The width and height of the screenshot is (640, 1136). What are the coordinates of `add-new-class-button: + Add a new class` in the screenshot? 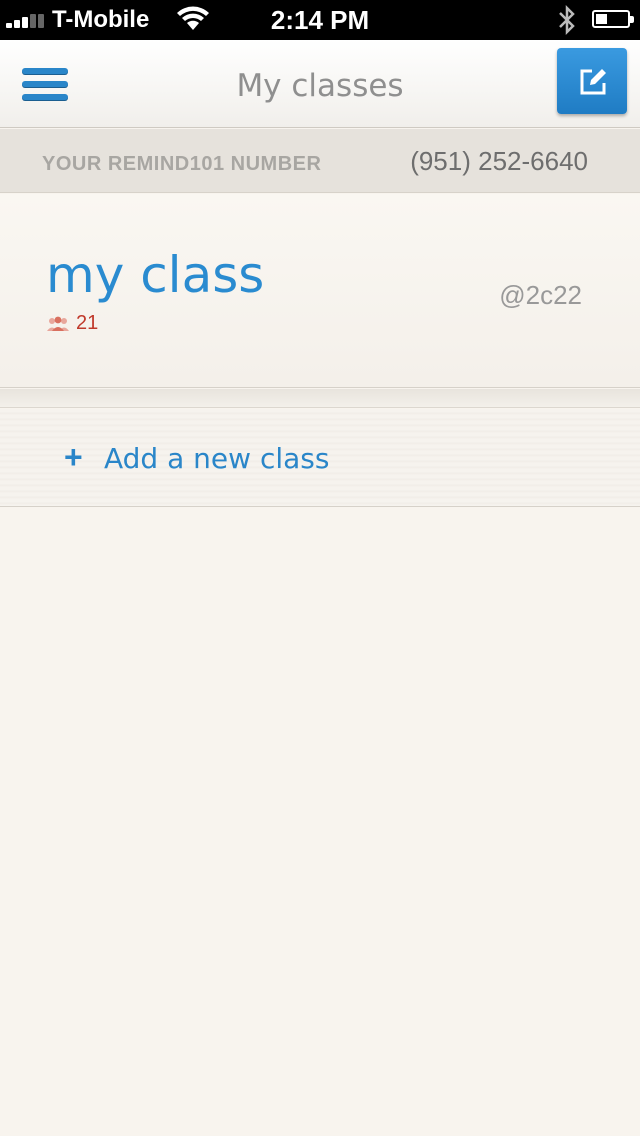 It's located at (320, 458).